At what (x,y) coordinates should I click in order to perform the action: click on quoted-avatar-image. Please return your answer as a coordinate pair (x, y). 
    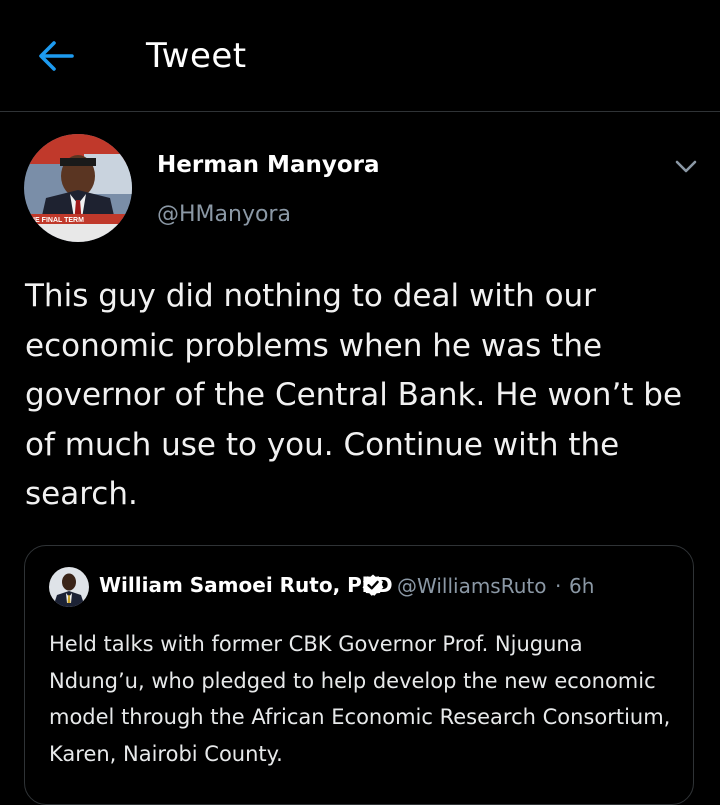
    Looking at the image, I should click on (69, 587).